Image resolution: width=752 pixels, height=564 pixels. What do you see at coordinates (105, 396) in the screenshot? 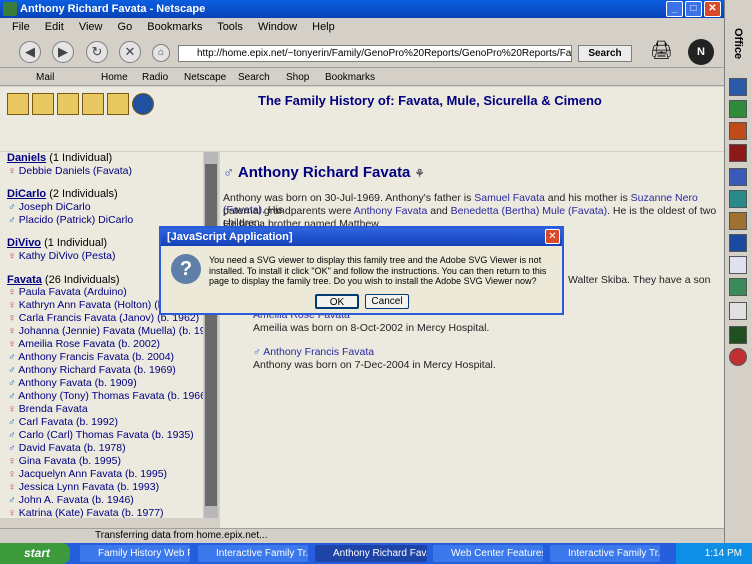
I see `list-item: ♂ Anthony (Tony) Thomas Favata (b. 1966)` at bounding box center [105, 396].